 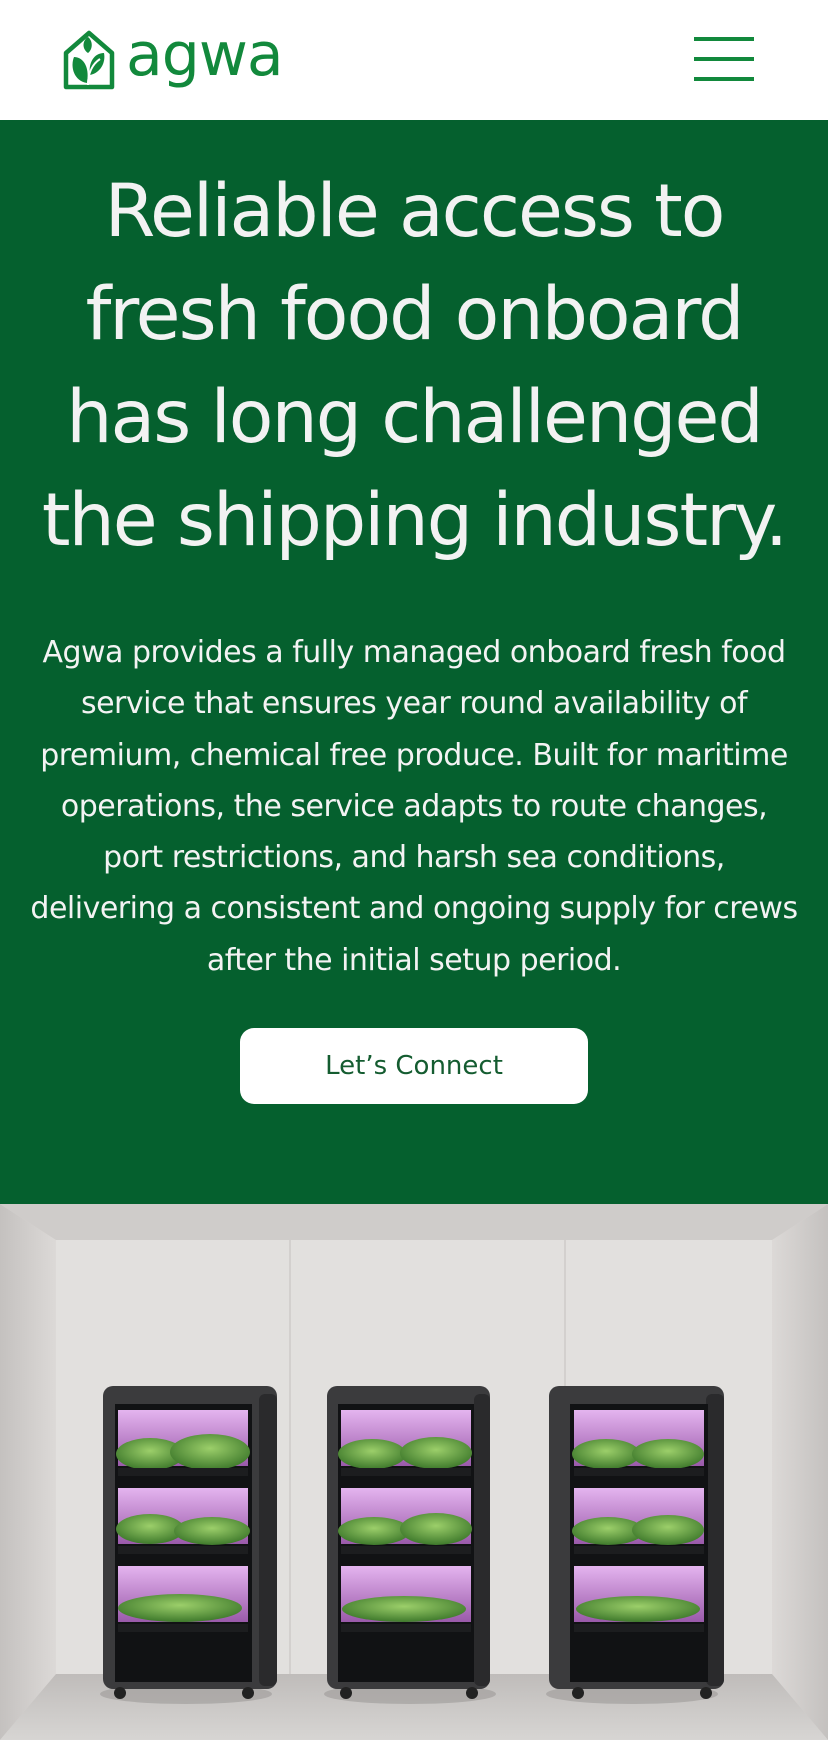 I want to click on leaf-house-icon, so click(x=89, y=60).